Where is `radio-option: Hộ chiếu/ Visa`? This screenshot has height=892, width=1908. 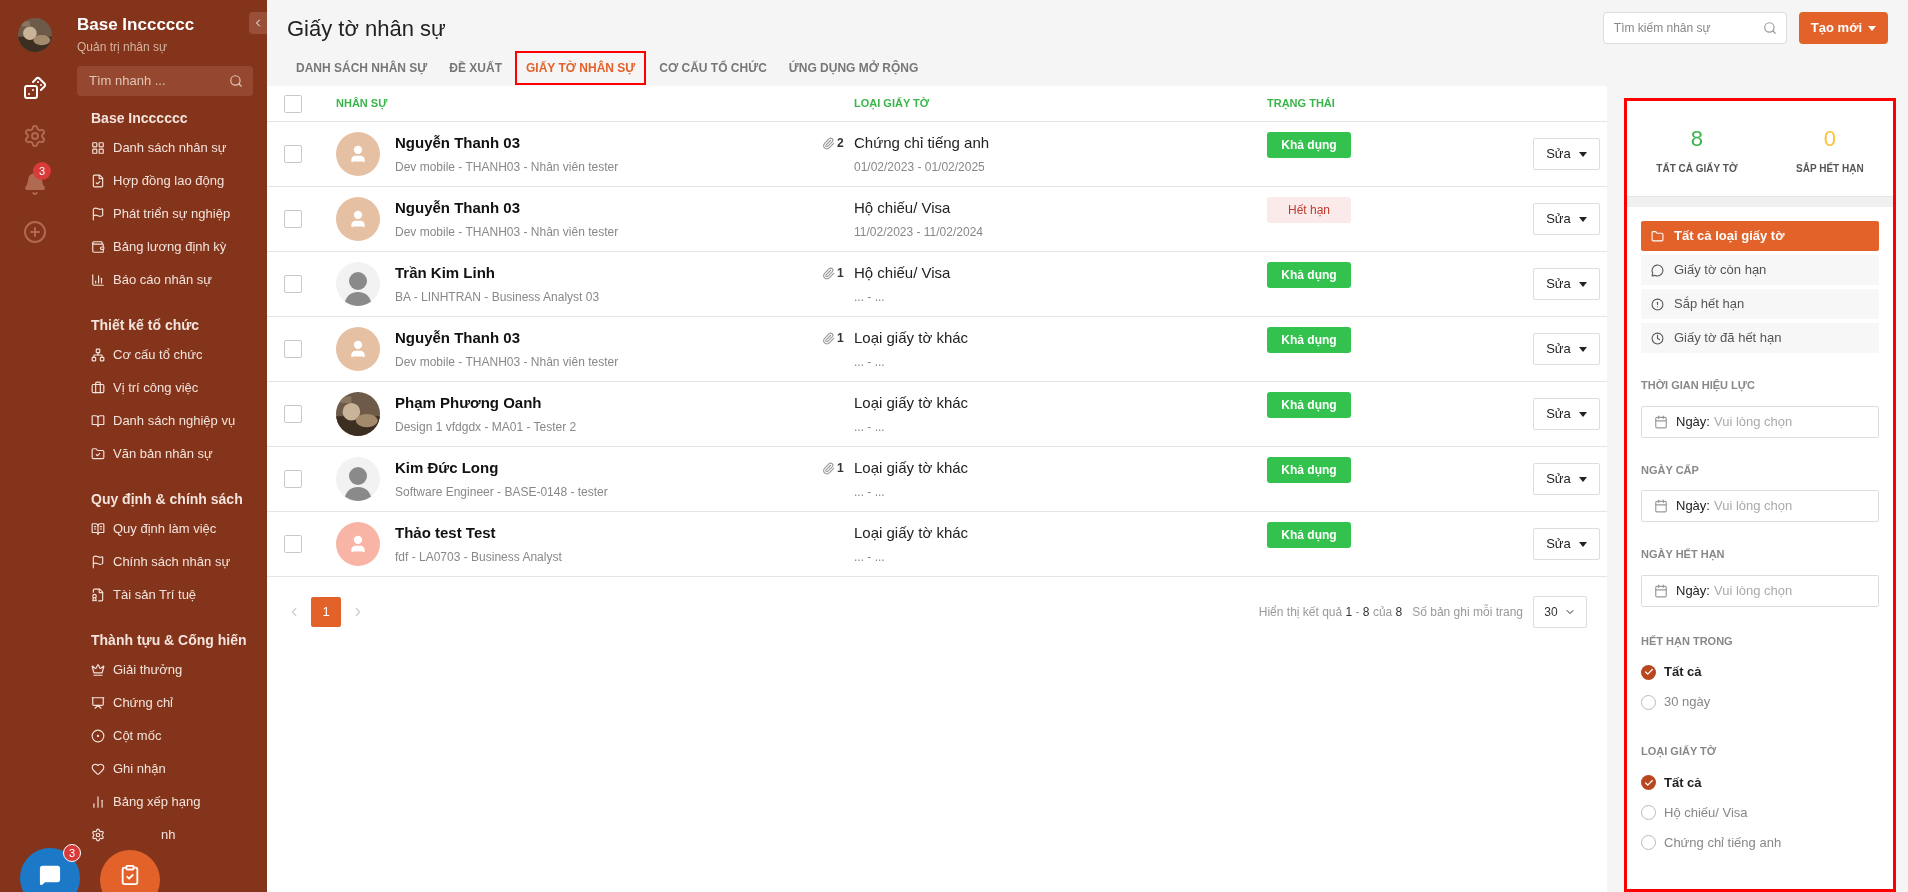 radio-option: Hộ chiếu/ Visa is located at coordinates (1760, 812).